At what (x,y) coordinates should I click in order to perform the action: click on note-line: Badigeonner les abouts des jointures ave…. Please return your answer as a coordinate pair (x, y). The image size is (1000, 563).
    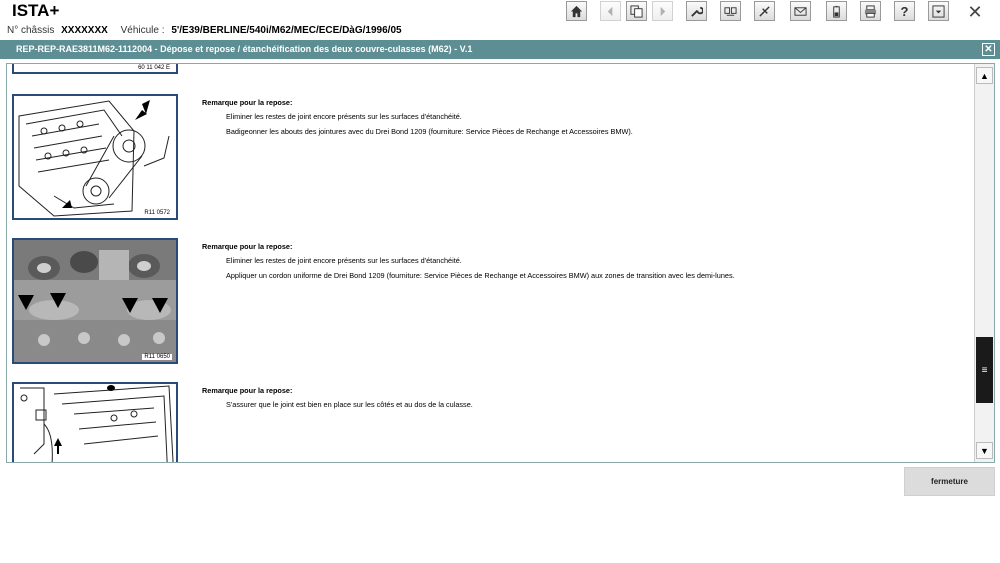
    Looking at the image, I should click on (429, 131).